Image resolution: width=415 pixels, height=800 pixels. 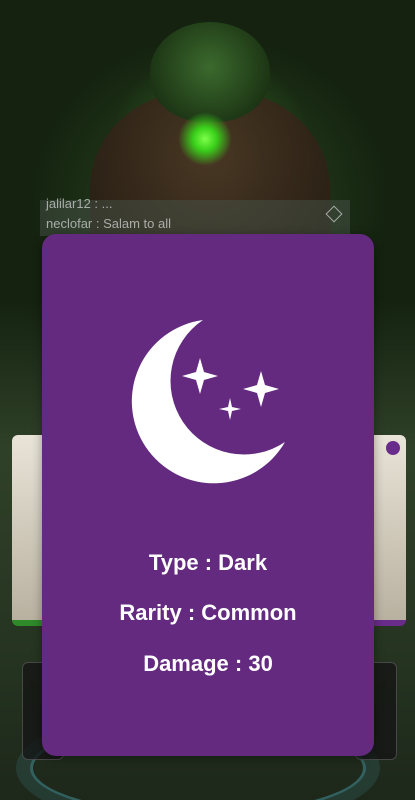 I want to click on card-damage-label: Damage : 30, so click(x=208, y=663).